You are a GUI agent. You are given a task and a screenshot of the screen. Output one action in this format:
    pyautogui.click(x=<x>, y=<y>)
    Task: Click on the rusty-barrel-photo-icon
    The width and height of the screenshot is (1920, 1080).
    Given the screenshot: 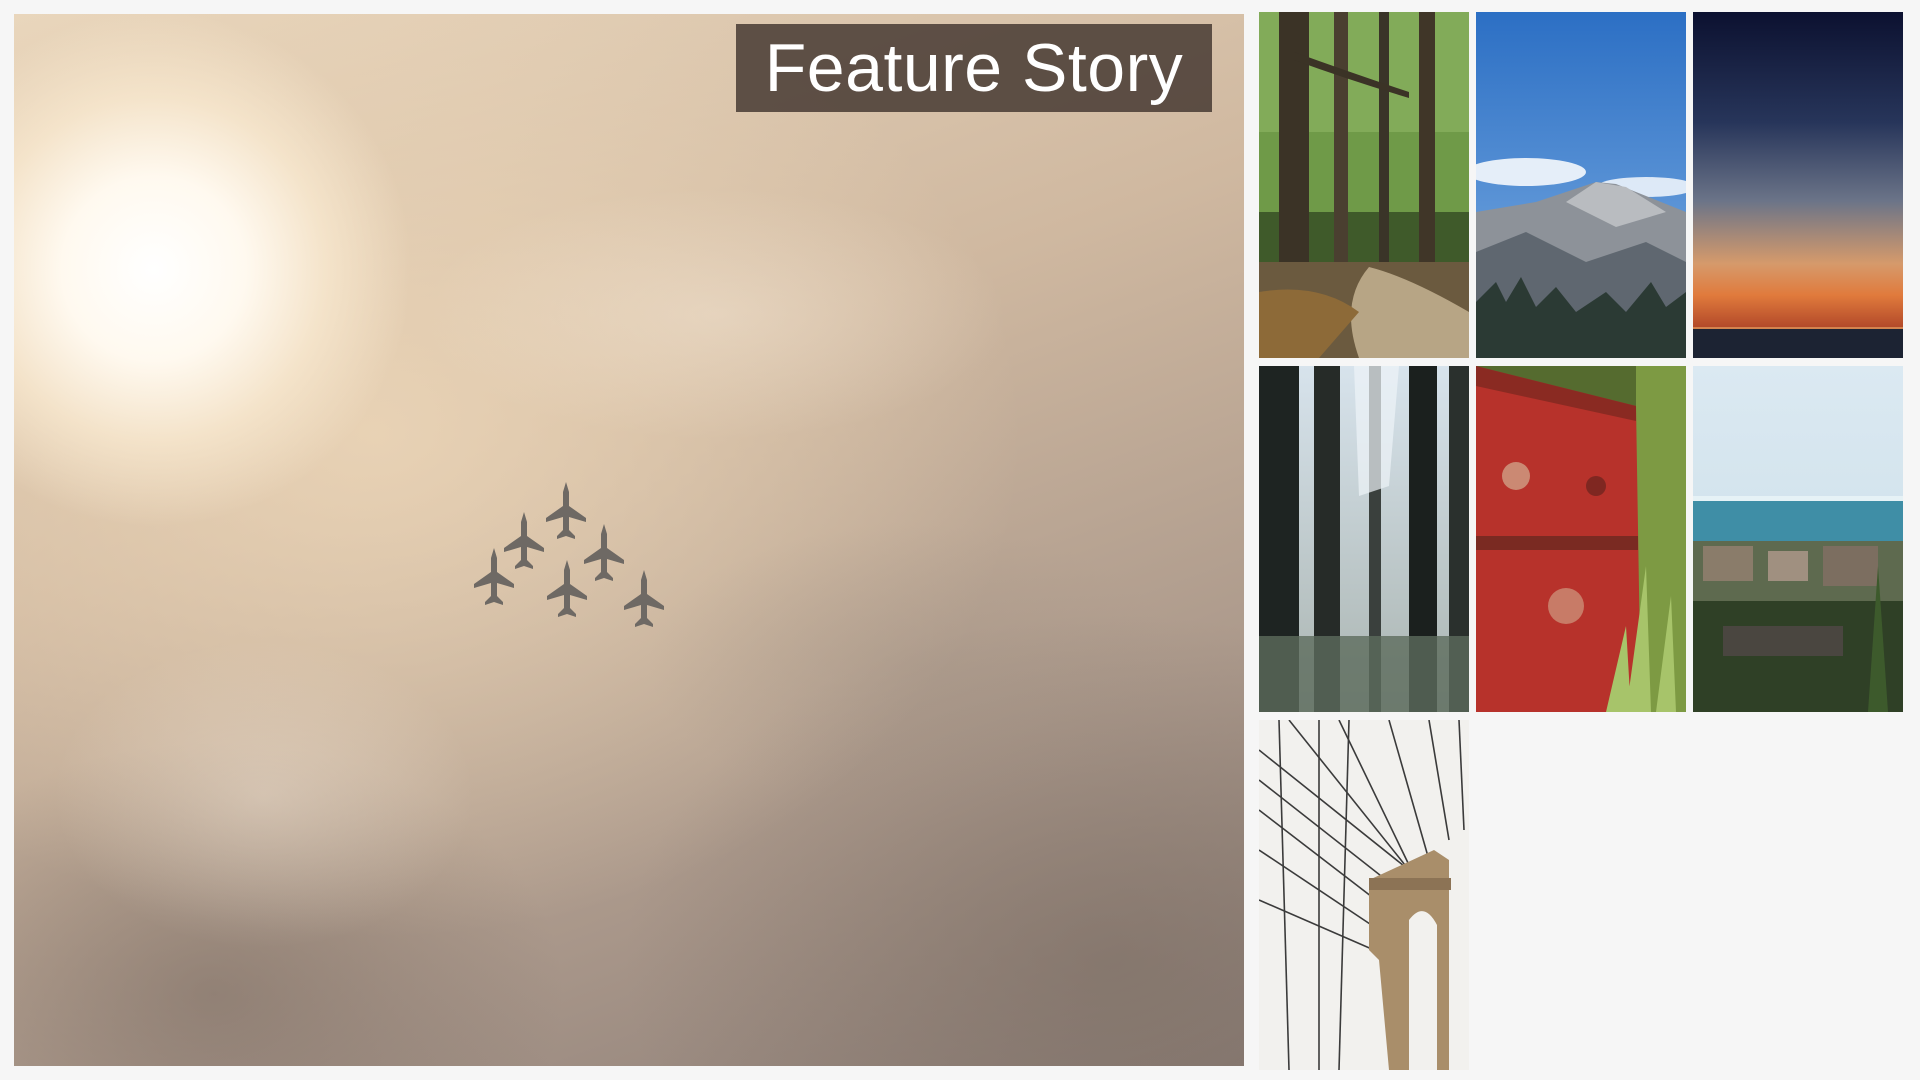 What is the action you would take?
    pyautogui.click(x=1581, y=539)
    